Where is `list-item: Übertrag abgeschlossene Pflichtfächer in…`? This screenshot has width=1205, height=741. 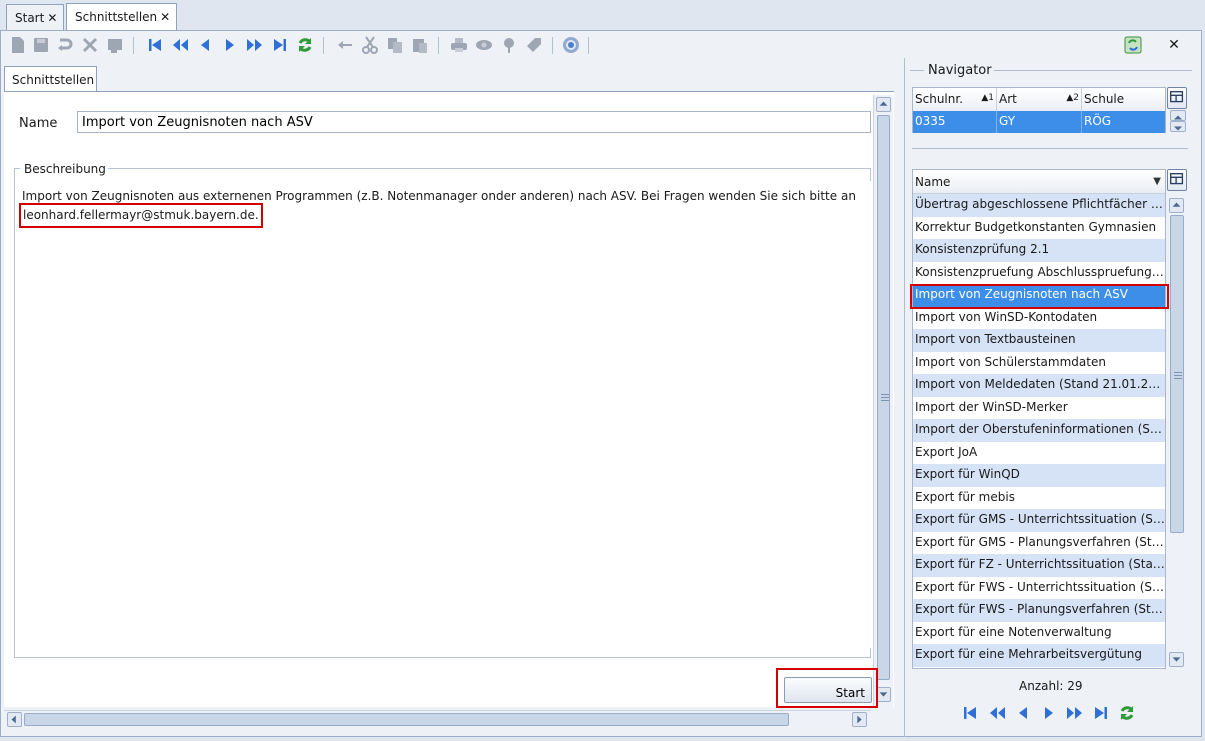 list-item: Übertrag abgeschlossene Pflichtfächer in… is located at coordinates (1039, 205).